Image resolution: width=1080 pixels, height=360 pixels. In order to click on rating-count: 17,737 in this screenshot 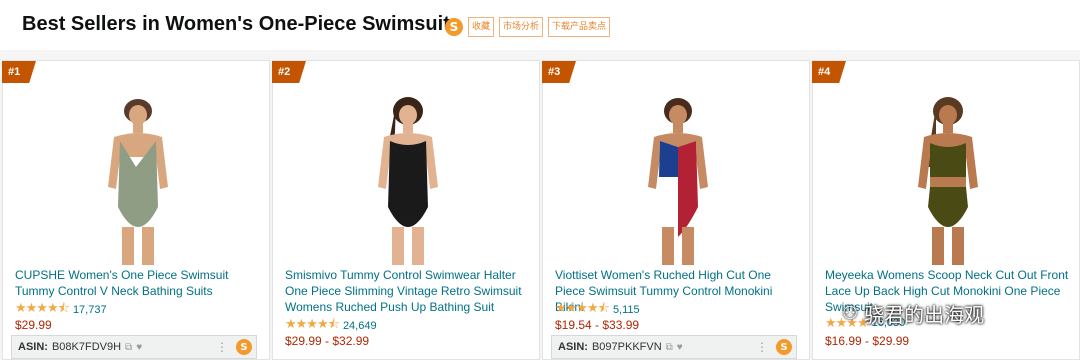, I will do `click(90, 310)`.